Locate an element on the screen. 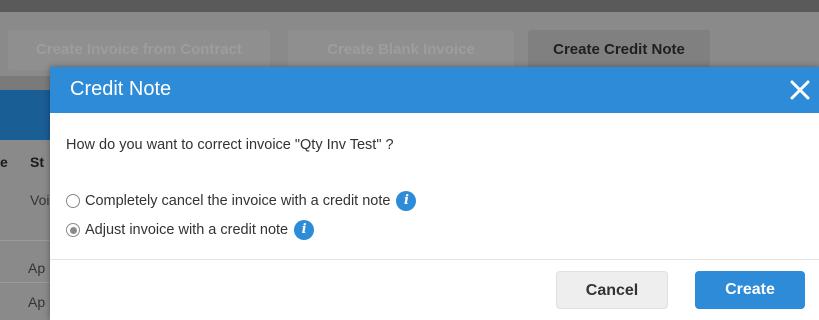 This screenshot has width=819, height=320. status-cell: Voi is located at coordinates (40, 200).